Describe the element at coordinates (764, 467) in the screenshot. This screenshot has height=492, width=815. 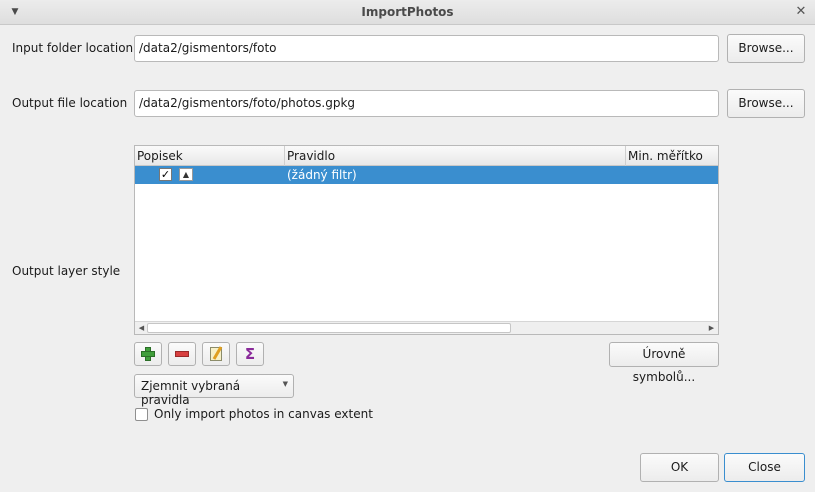
I see `close-button: Close` at that location.